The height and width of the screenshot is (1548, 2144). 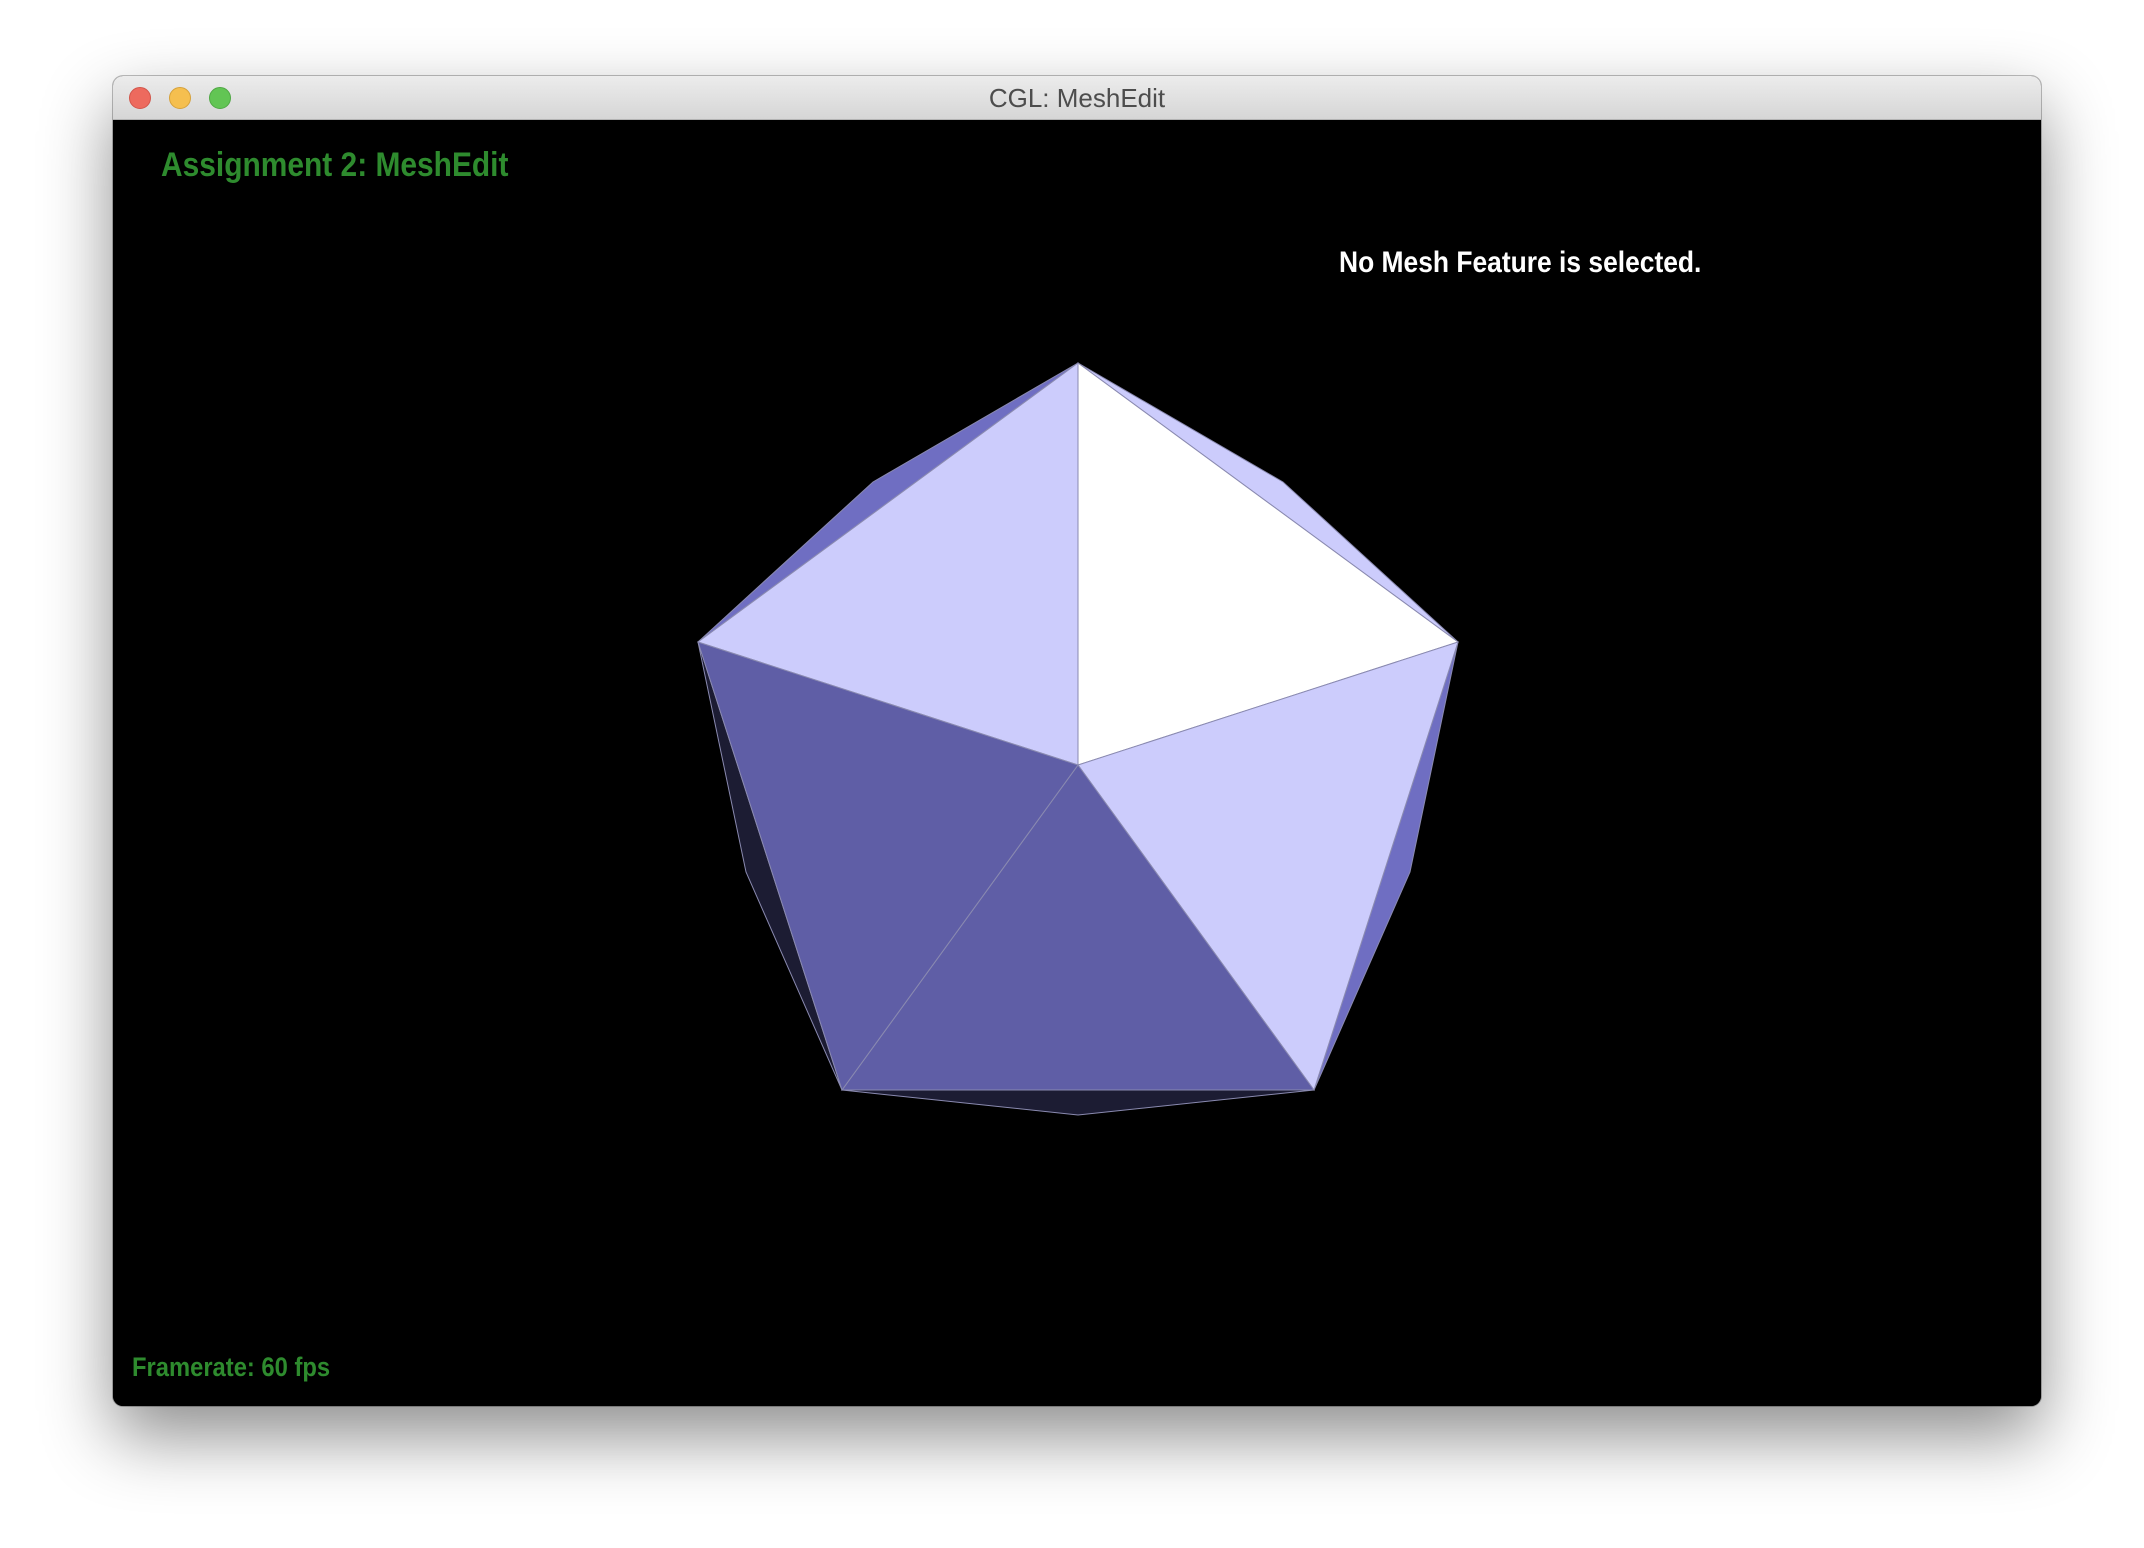 I want to click on window-title: CGL: MeshEdit, so click(x=1077, y=98).